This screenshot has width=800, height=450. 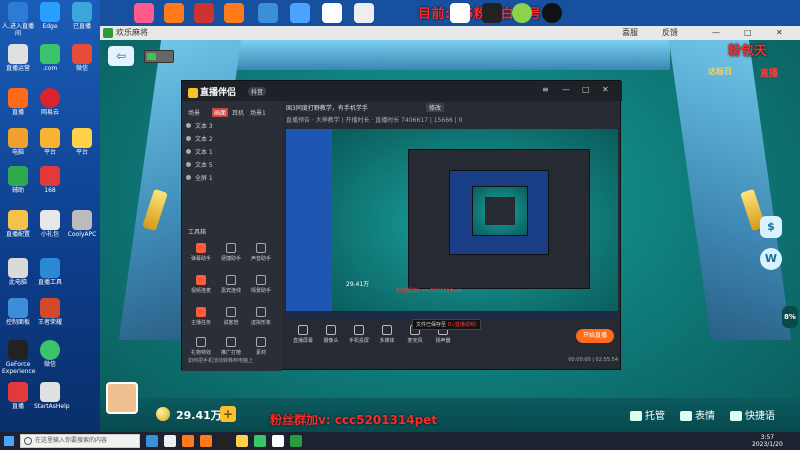 What do you see at coordinates (238, 112) in the screenshot?
I see `tab-audio: 耳机` at bounding box center [238, 112].